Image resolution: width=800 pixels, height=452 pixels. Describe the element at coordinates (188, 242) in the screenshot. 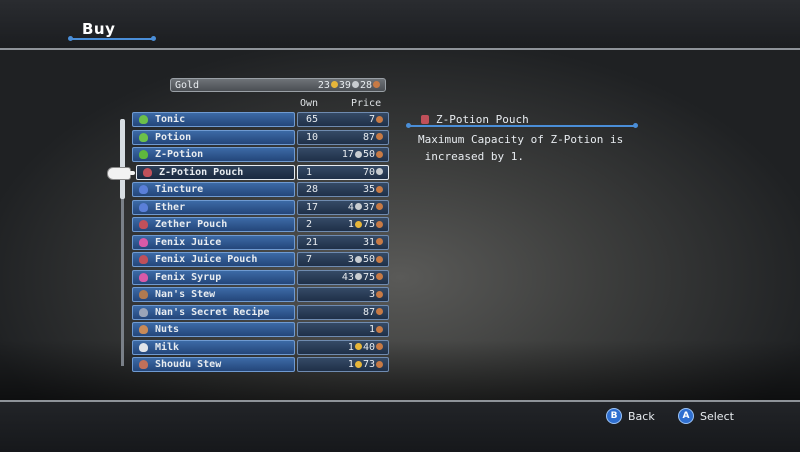

I see `item-name: Fenix Juice` at that location.